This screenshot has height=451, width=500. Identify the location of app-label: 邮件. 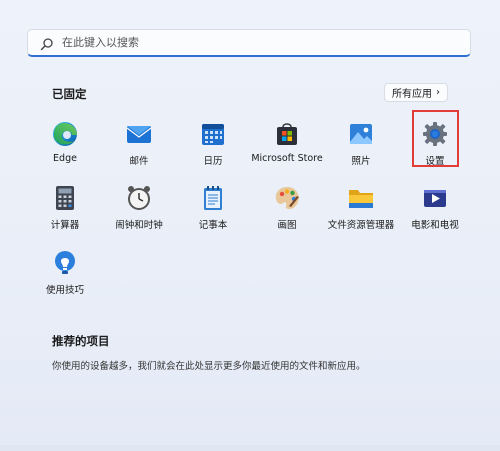
(139, 161).